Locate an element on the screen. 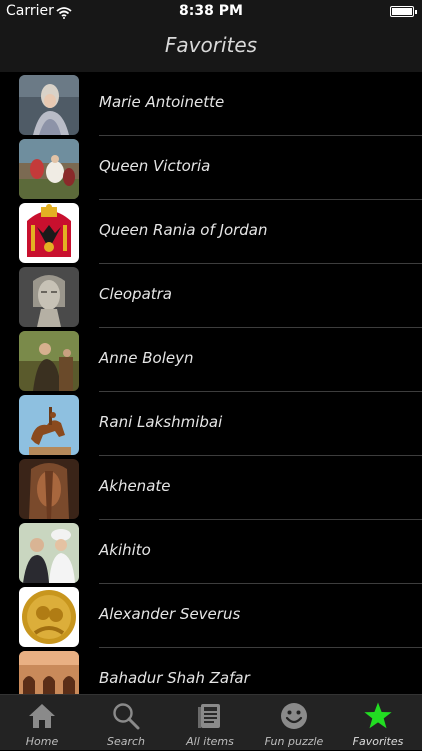 Image resolution: width=422 pixels, height=751 pixels. tab-search: Search is located at coordinates (126, 723).